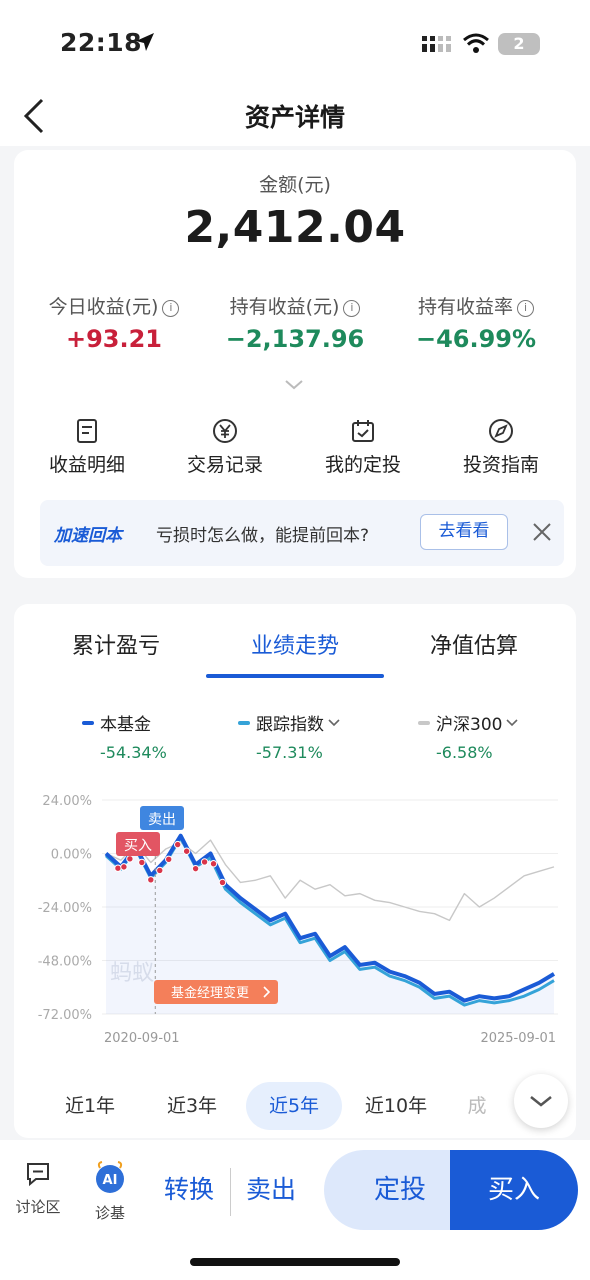 The height and width of the screenshot is (1280, 590). What do you see at coordinates (116, 644) in the screenshot?
I see `tab-cumulative-pnl: 累计盈亏` at bounding box center [116, 644].